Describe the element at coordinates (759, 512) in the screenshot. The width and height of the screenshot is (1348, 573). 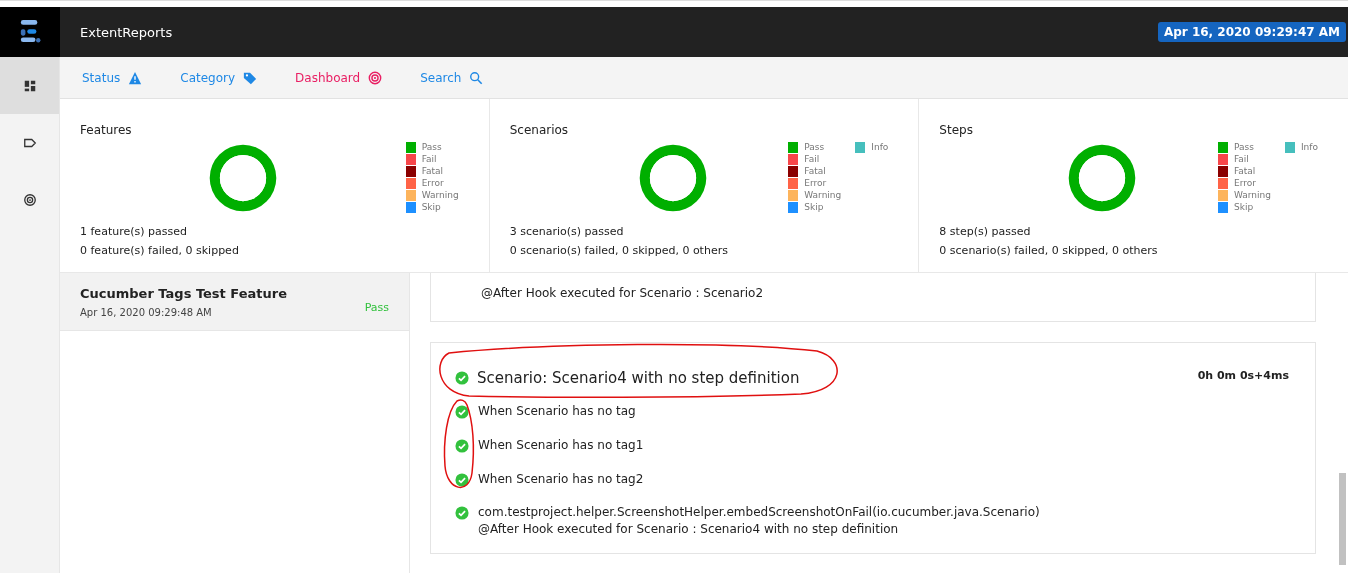
I see `log-text: com.testproject.helper.ScreenshotHelper.embedScreenshotOnFail(io.cucumber.java.Scenario)` at that location.